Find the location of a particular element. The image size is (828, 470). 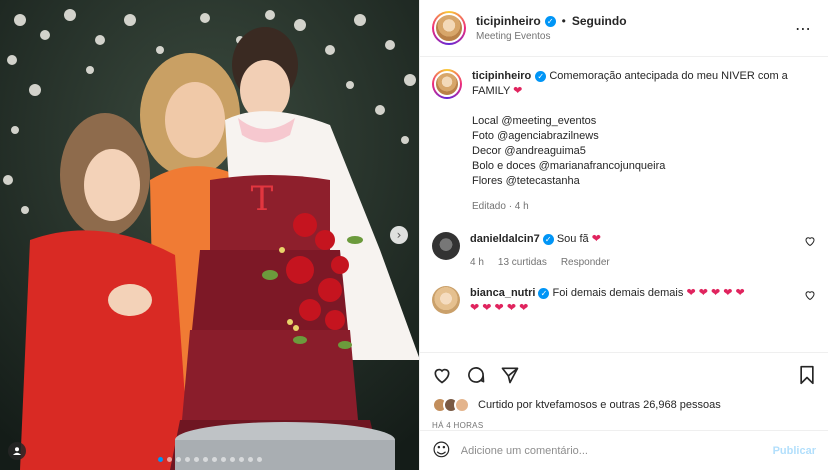

comment-icon is located at coordinates (476, 375).